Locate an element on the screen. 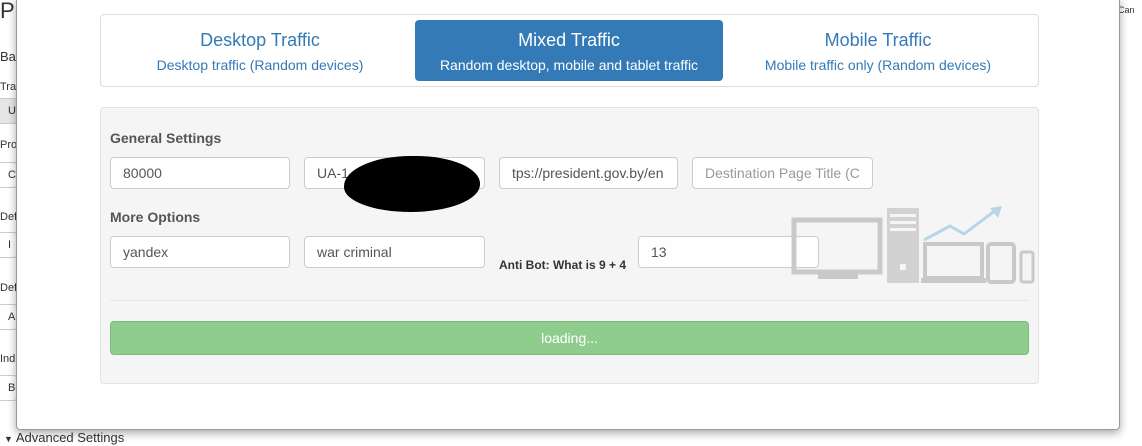 Image resolution: width=1142 pixels, height=446 pixels. advanced-settings-toggle: ▼ Advanced Settings is located at coordinates (64, 437).